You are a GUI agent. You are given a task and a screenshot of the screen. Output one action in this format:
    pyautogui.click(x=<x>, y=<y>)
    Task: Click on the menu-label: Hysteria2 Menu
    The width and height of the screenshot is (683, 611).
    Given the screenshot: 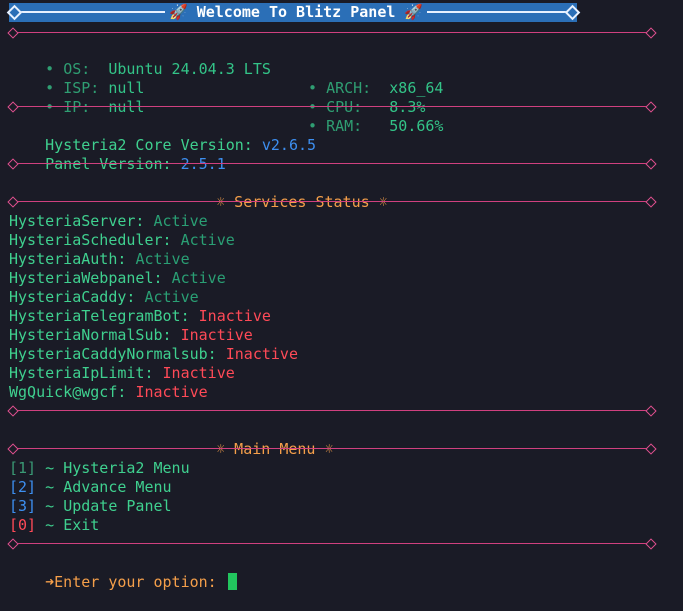 What is the action you would take?
    pyautogui.click(x=126, y=468)
    